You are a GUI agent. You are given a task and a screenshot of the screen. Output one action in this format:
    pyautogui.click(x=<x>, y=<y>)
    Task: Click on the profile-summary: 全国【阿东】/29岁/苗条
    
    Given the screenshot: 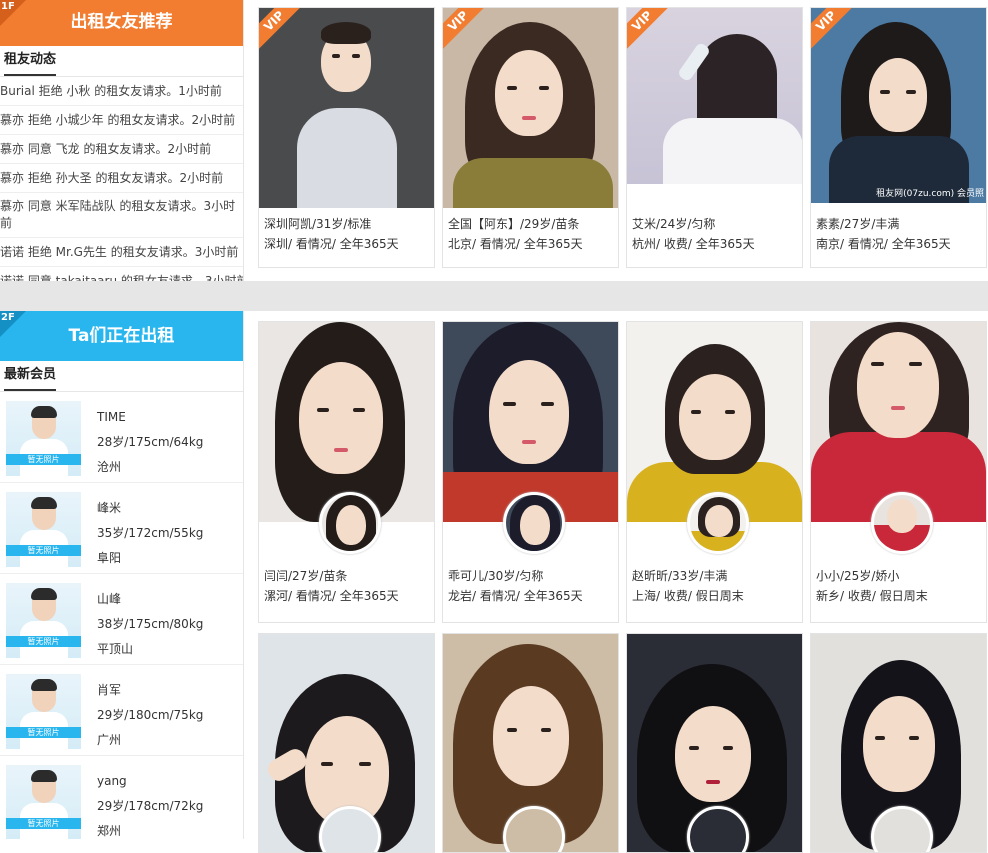 What is the action you would take?
    pyautogui.click(x=514, y=224)
    